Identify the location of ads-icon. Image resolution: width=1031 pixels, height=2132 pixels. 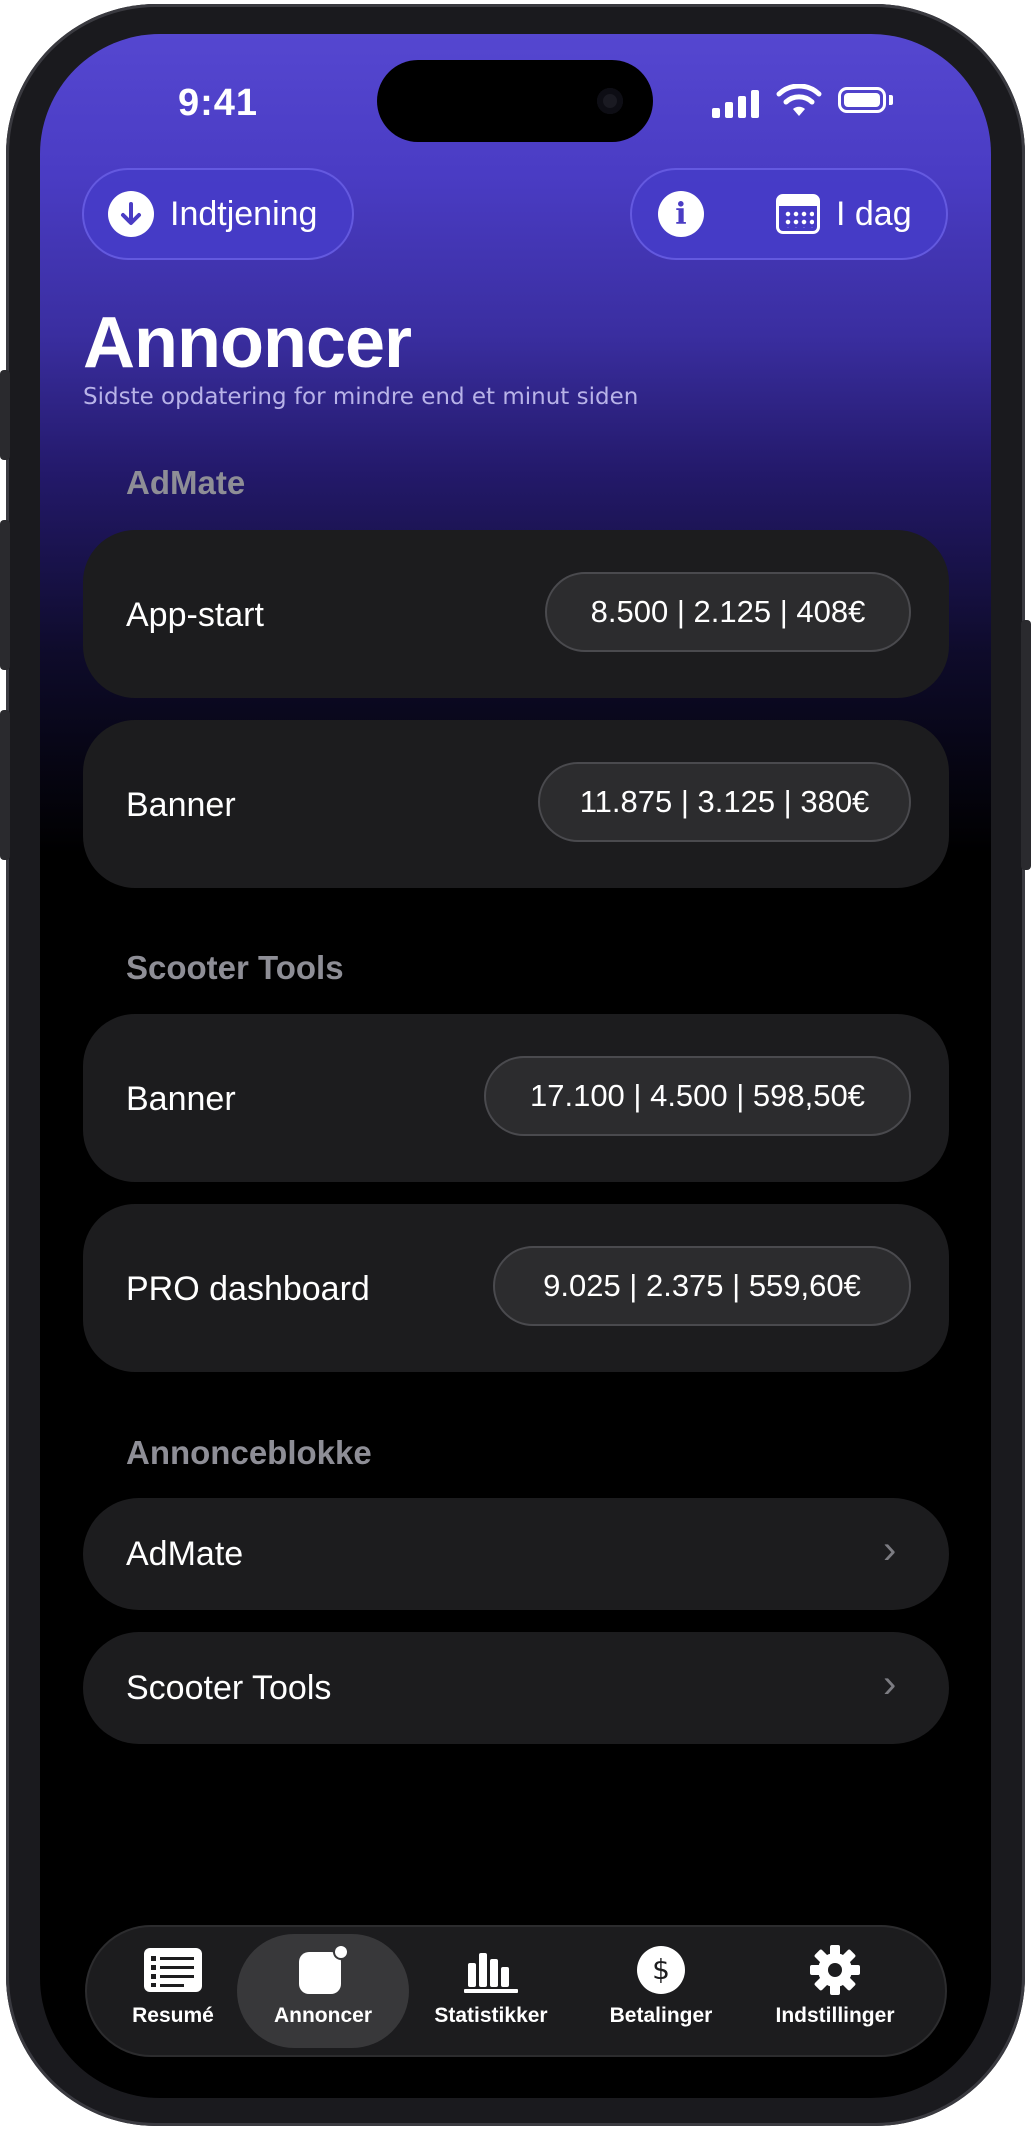
(323, 1970).